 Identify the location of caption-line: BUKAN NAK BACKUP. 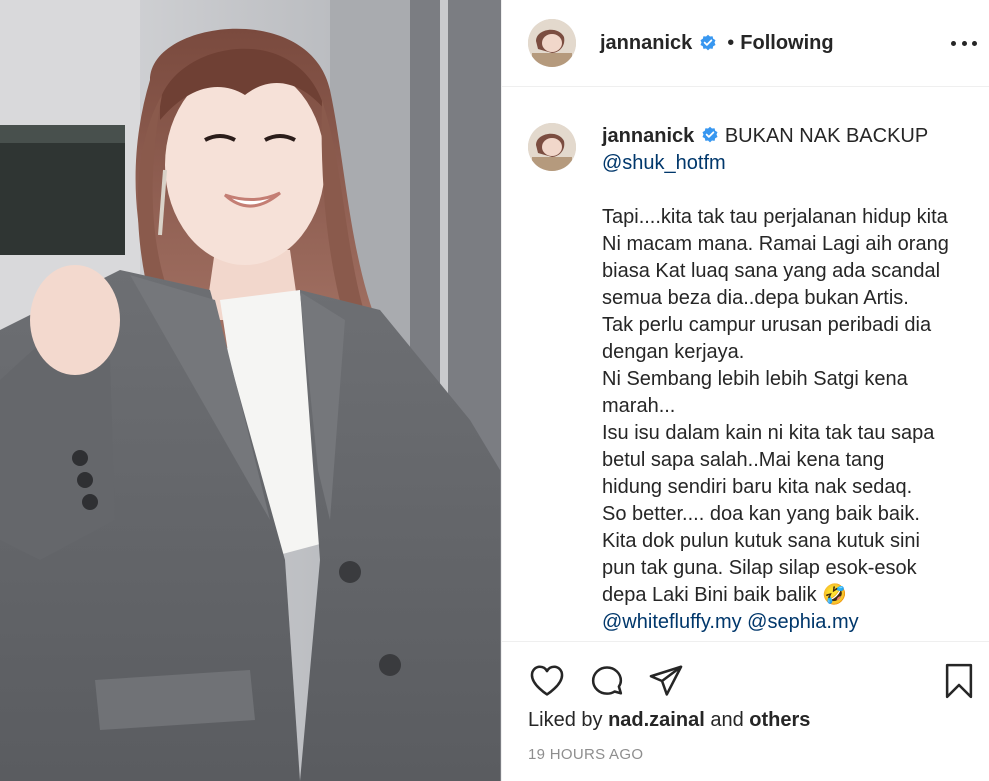
(826, 136).